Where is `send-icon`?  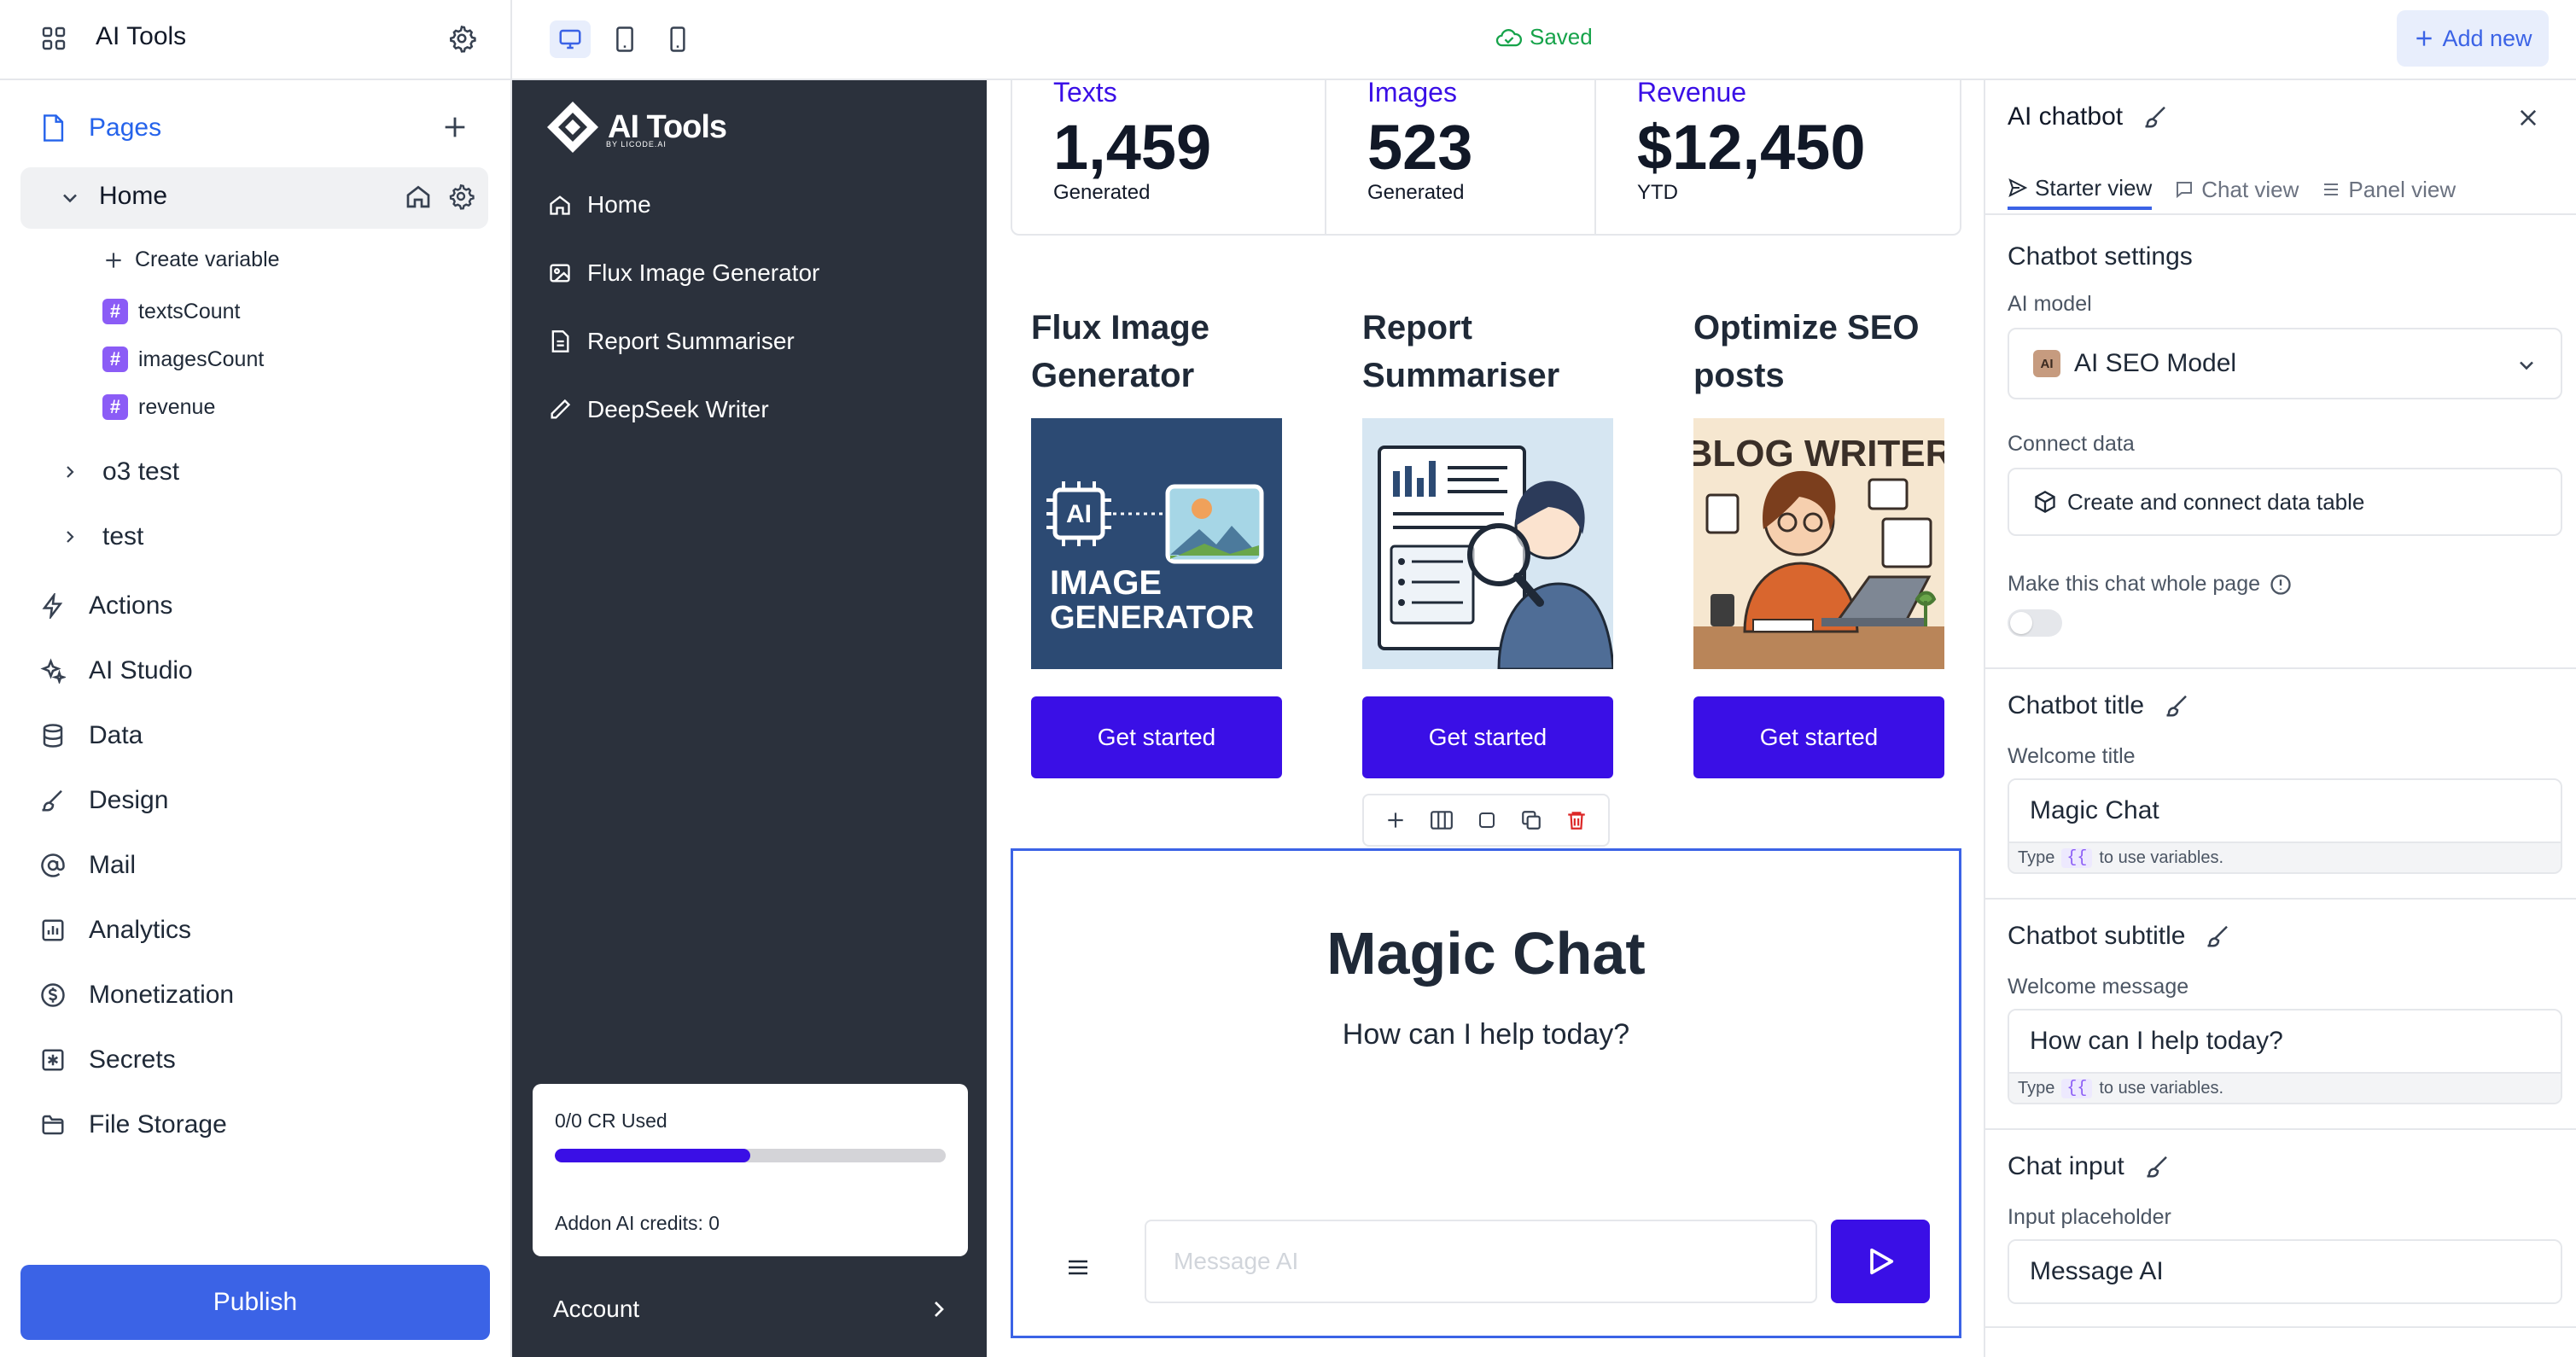 send-icon is located at coordinates (2018, 188).